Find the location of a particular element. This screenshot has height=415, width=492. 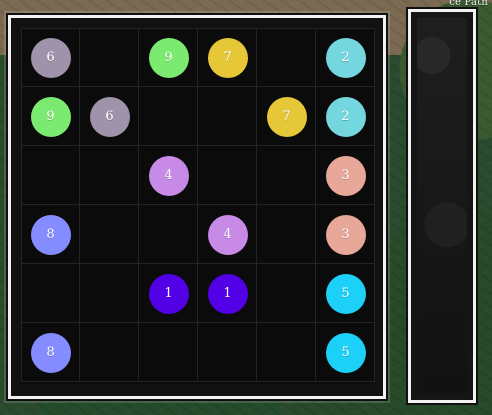

piece-tray is located at coordinates (442, 206).